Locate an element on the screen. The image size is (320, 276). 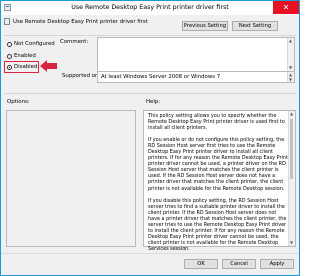
next-setting-button: Next Setting is located at coordinates (255, 26).